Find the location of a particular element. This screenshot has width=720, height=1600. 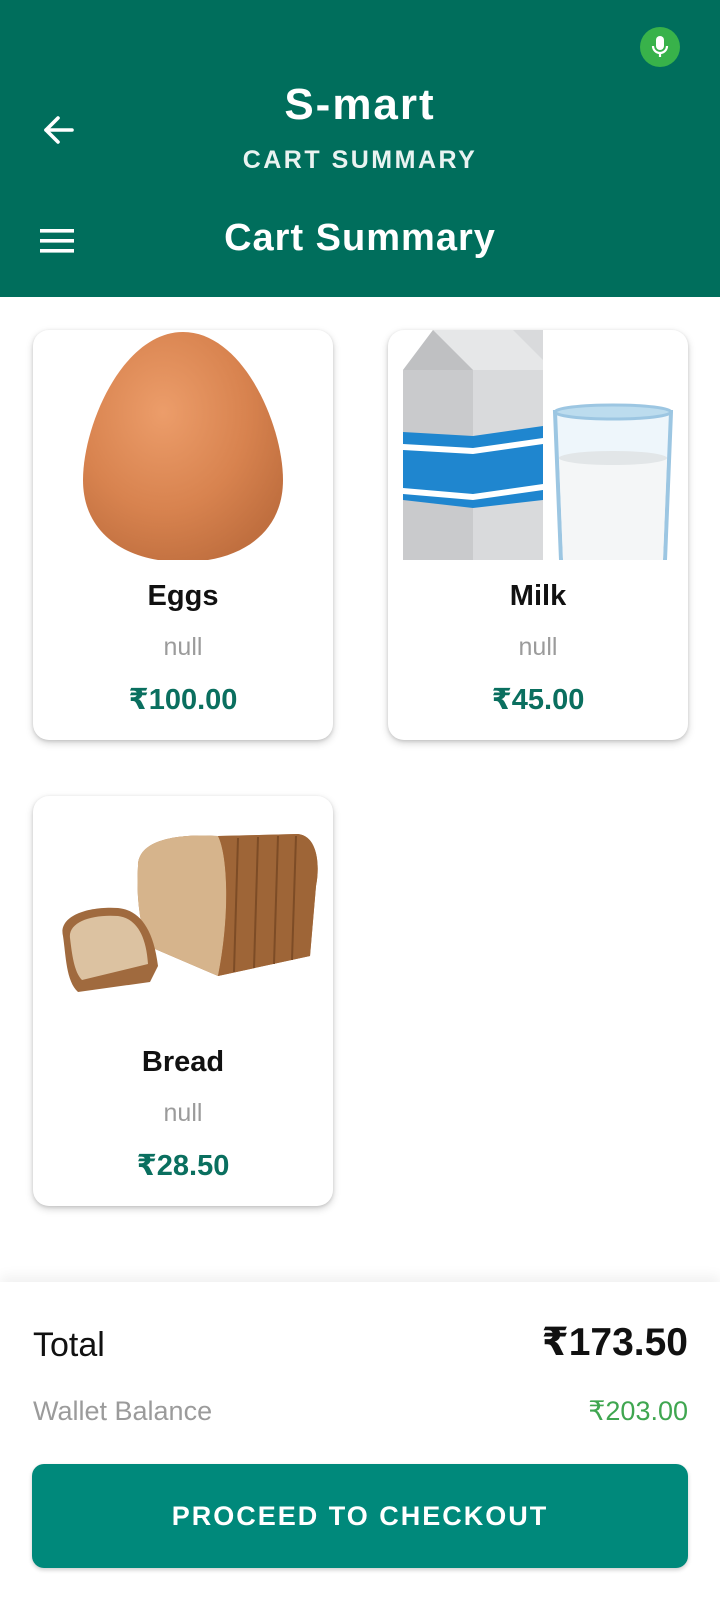

egg-image is located at coordinates (183, 446).